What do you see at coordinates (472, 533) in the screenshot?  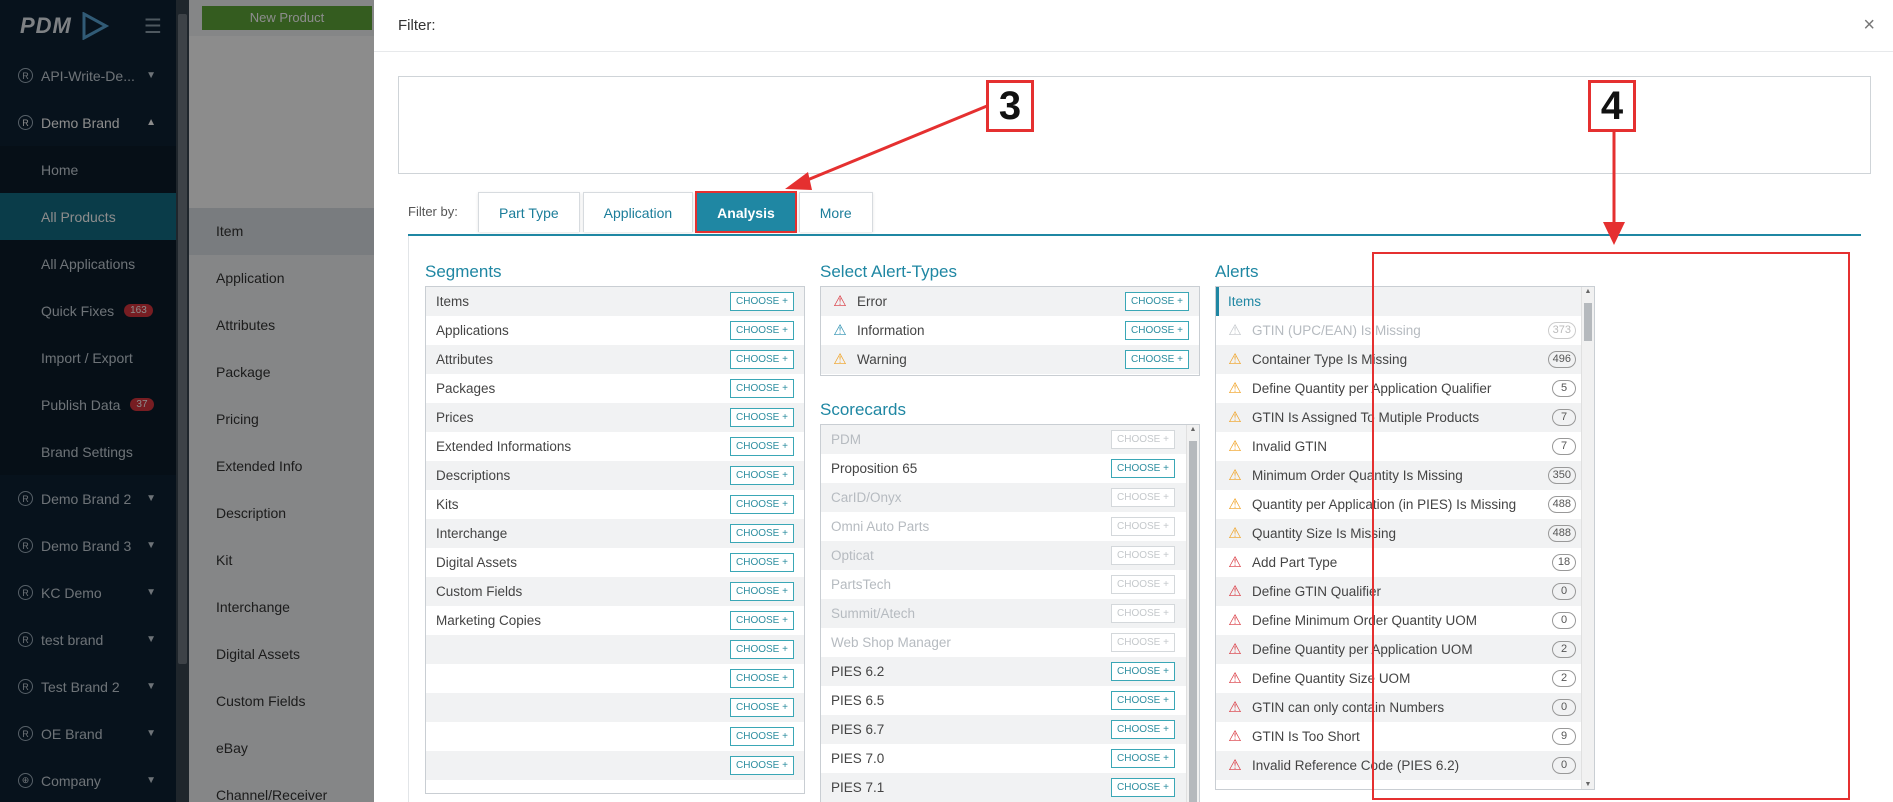 I see `segment-label: Interchange` at bounding box center [472, 533].